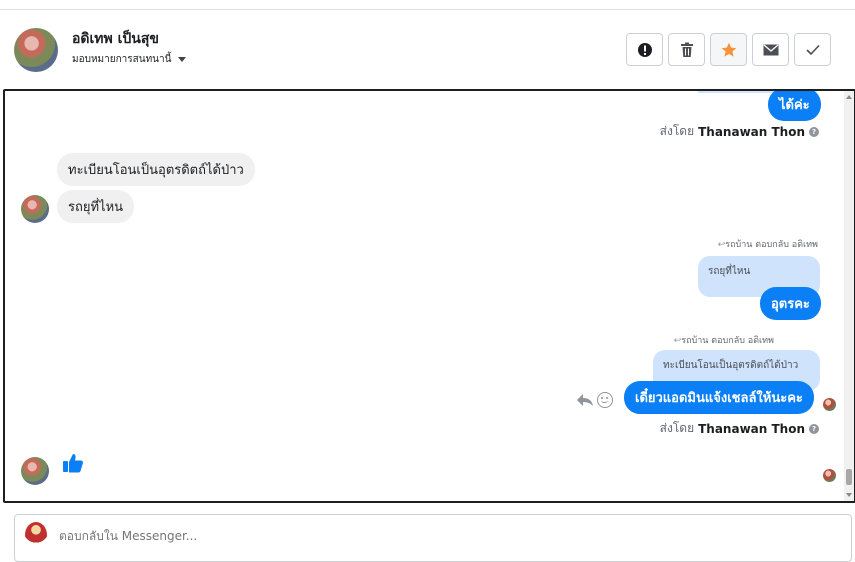  Describe the element at coordinates (849, 477) in the screenshot. I see `scroll-thumb` at that location.